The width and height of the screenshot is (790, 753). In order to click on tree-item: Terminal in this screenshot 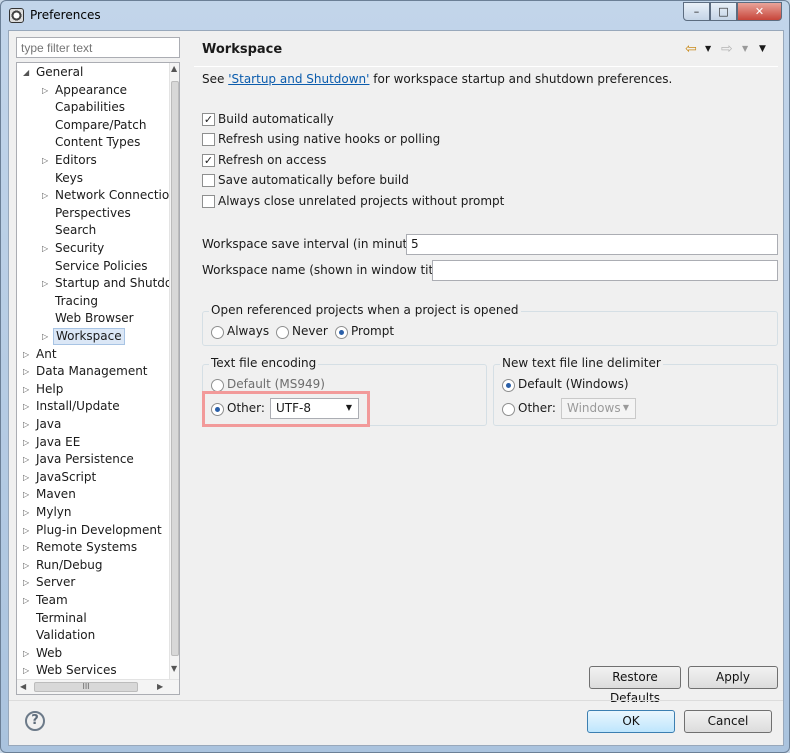, I will do `click(94, 618)`.